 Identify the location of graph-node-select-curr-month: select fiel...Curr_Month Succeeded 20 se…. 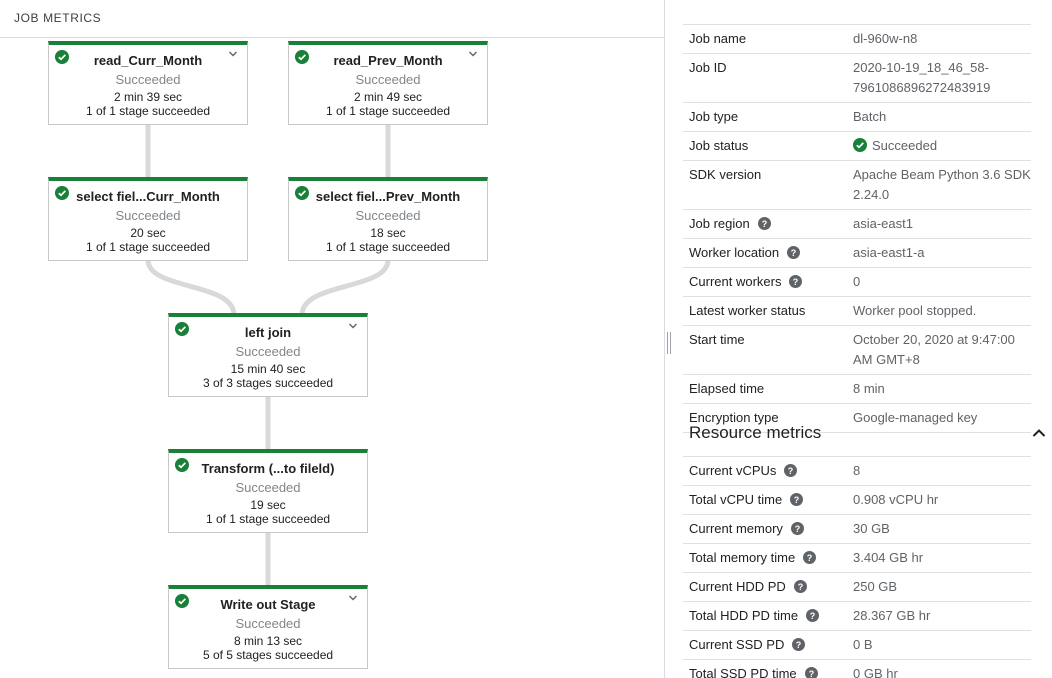
(148, 219).